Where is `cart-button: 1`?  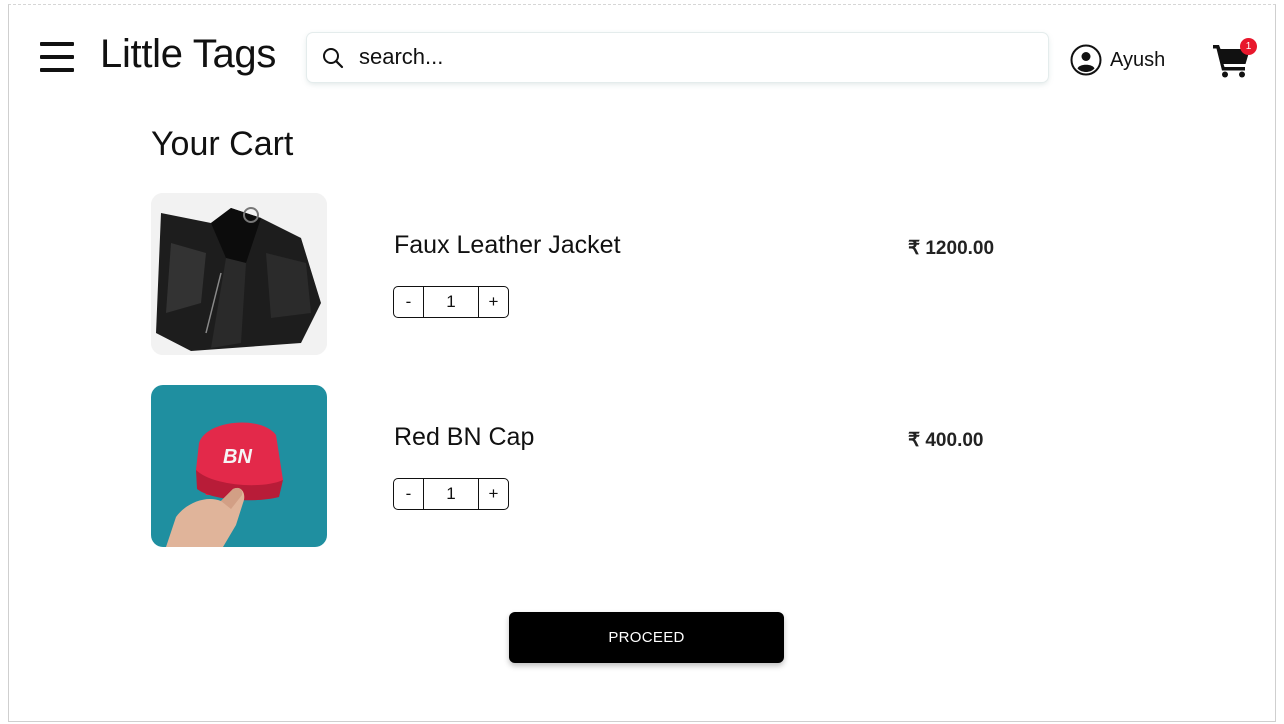 cart-button: 1 is located at coordinates (1234, 58).